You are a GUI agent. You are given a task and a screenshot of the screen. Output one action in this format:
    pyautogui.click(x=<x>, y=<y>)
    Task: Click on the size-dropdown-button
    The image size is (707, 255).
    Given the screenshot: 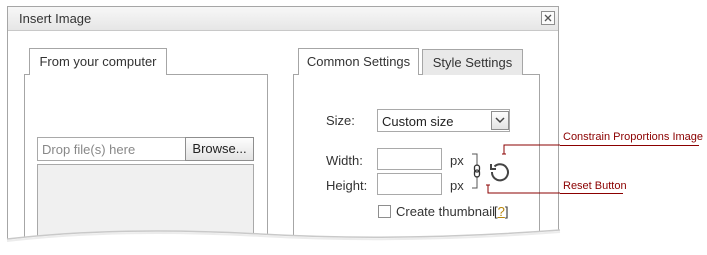 What is the action you would take?
    pyautogui.click(x=500, y=120)
    